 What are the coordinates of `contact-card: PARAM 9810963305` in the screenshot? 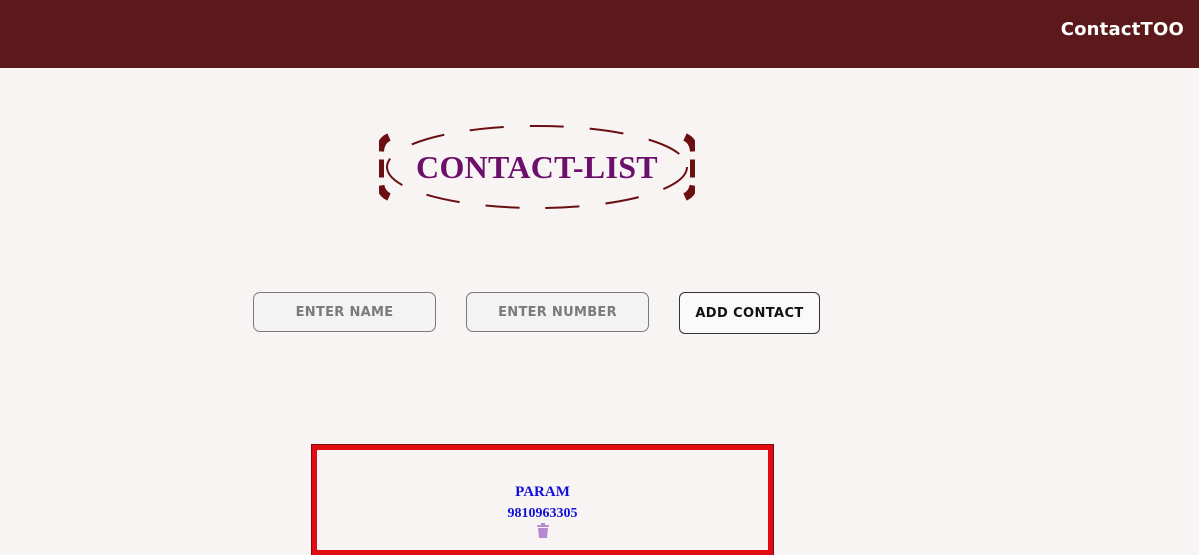 It's located at (542, 499).